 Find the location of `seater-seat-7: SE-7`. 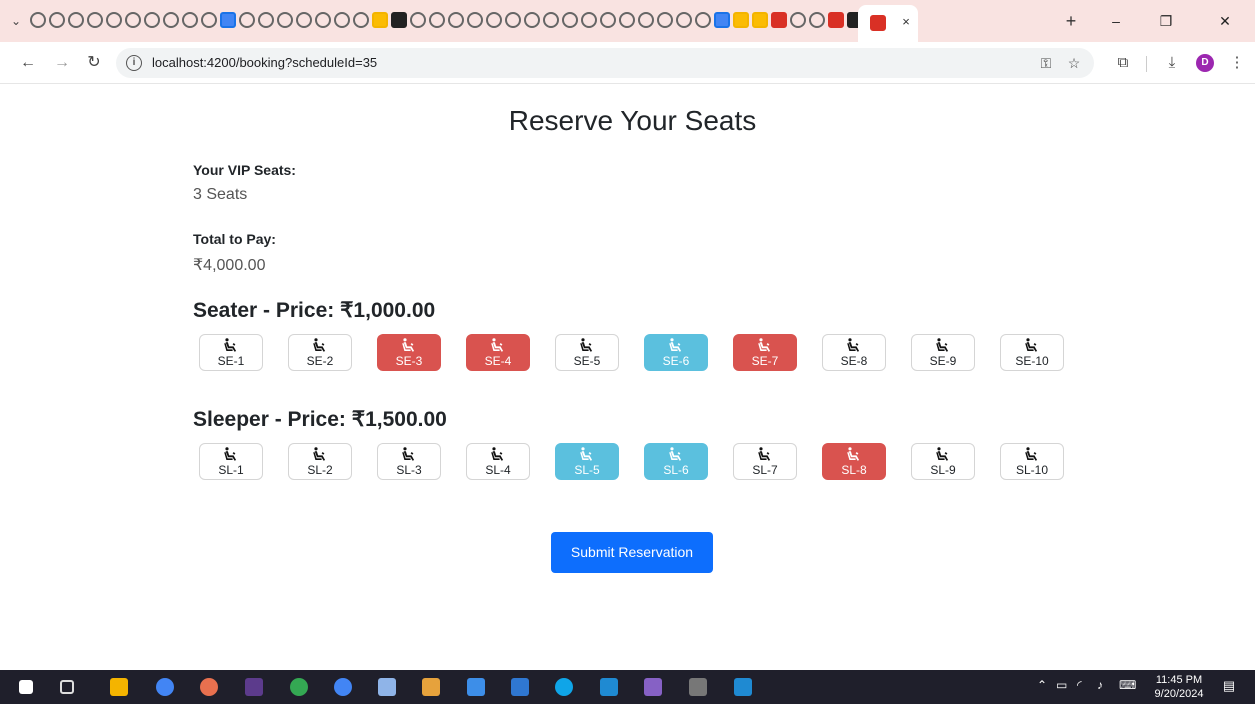

seater-seat-7: SE-7 is located at coordinates (765, 352).